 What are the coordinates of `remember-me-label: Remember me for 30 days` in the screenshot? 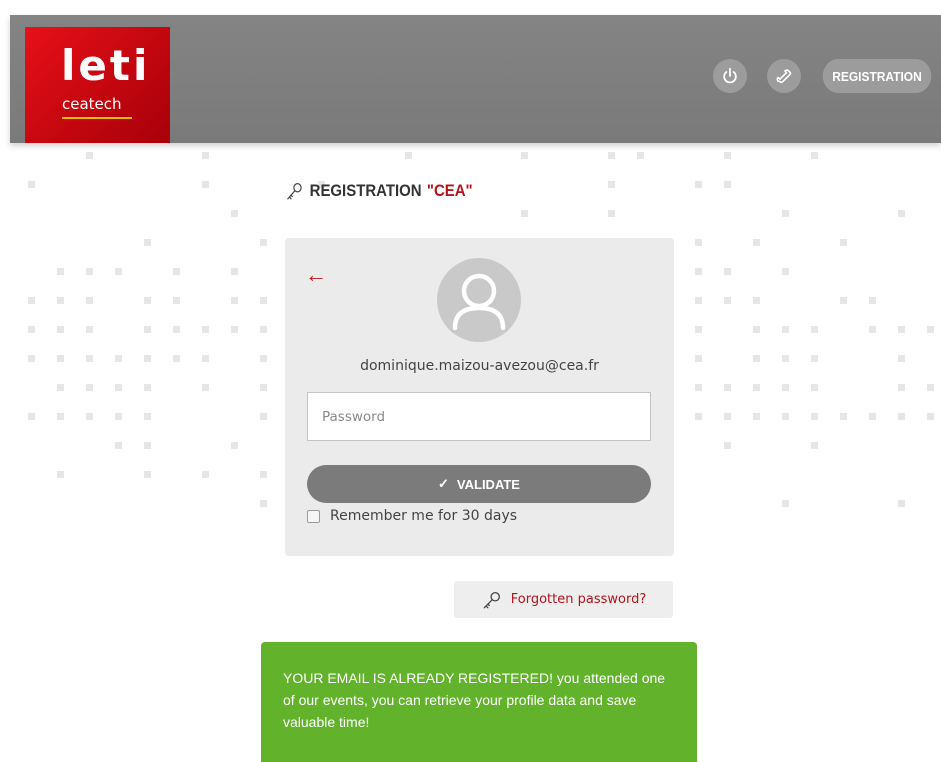 It's located at (424, 516).